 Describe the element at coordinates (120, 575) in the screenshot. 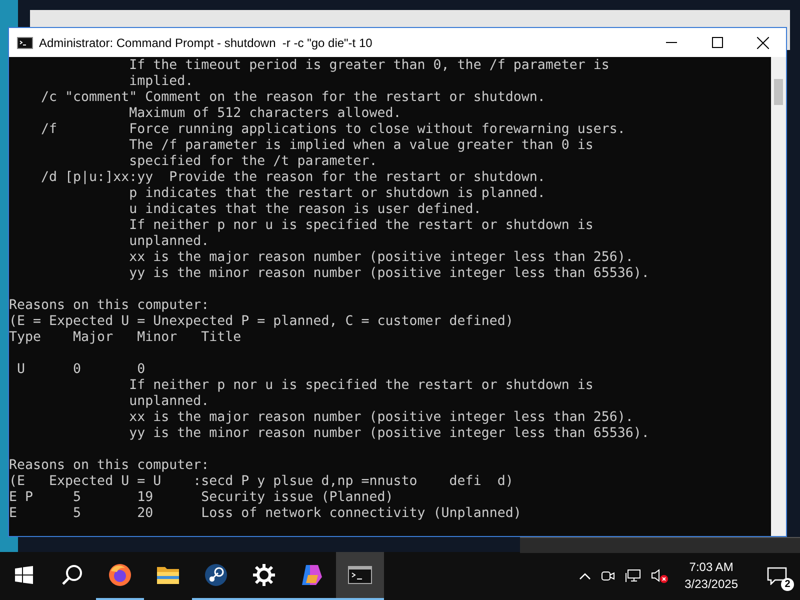

I see `fox-globe-icon` at that location.